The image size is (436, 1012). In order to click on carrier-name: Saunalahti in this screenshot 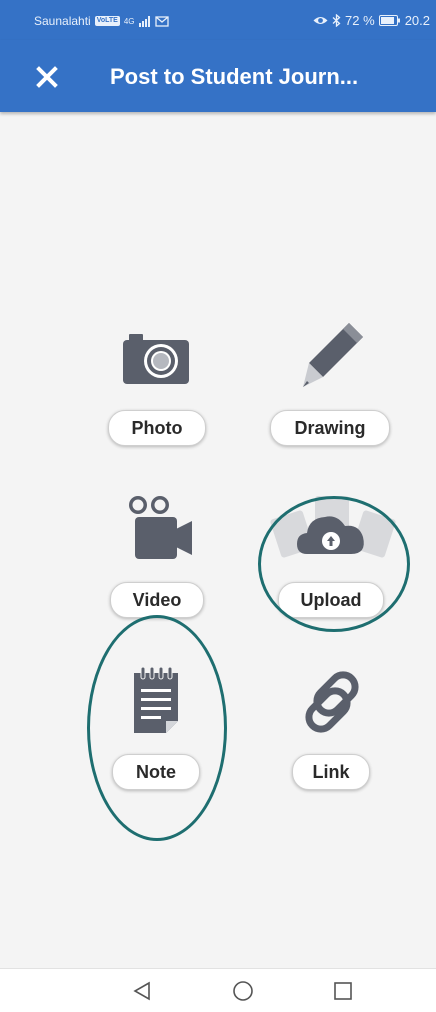, I will do `click(62, 21)`.